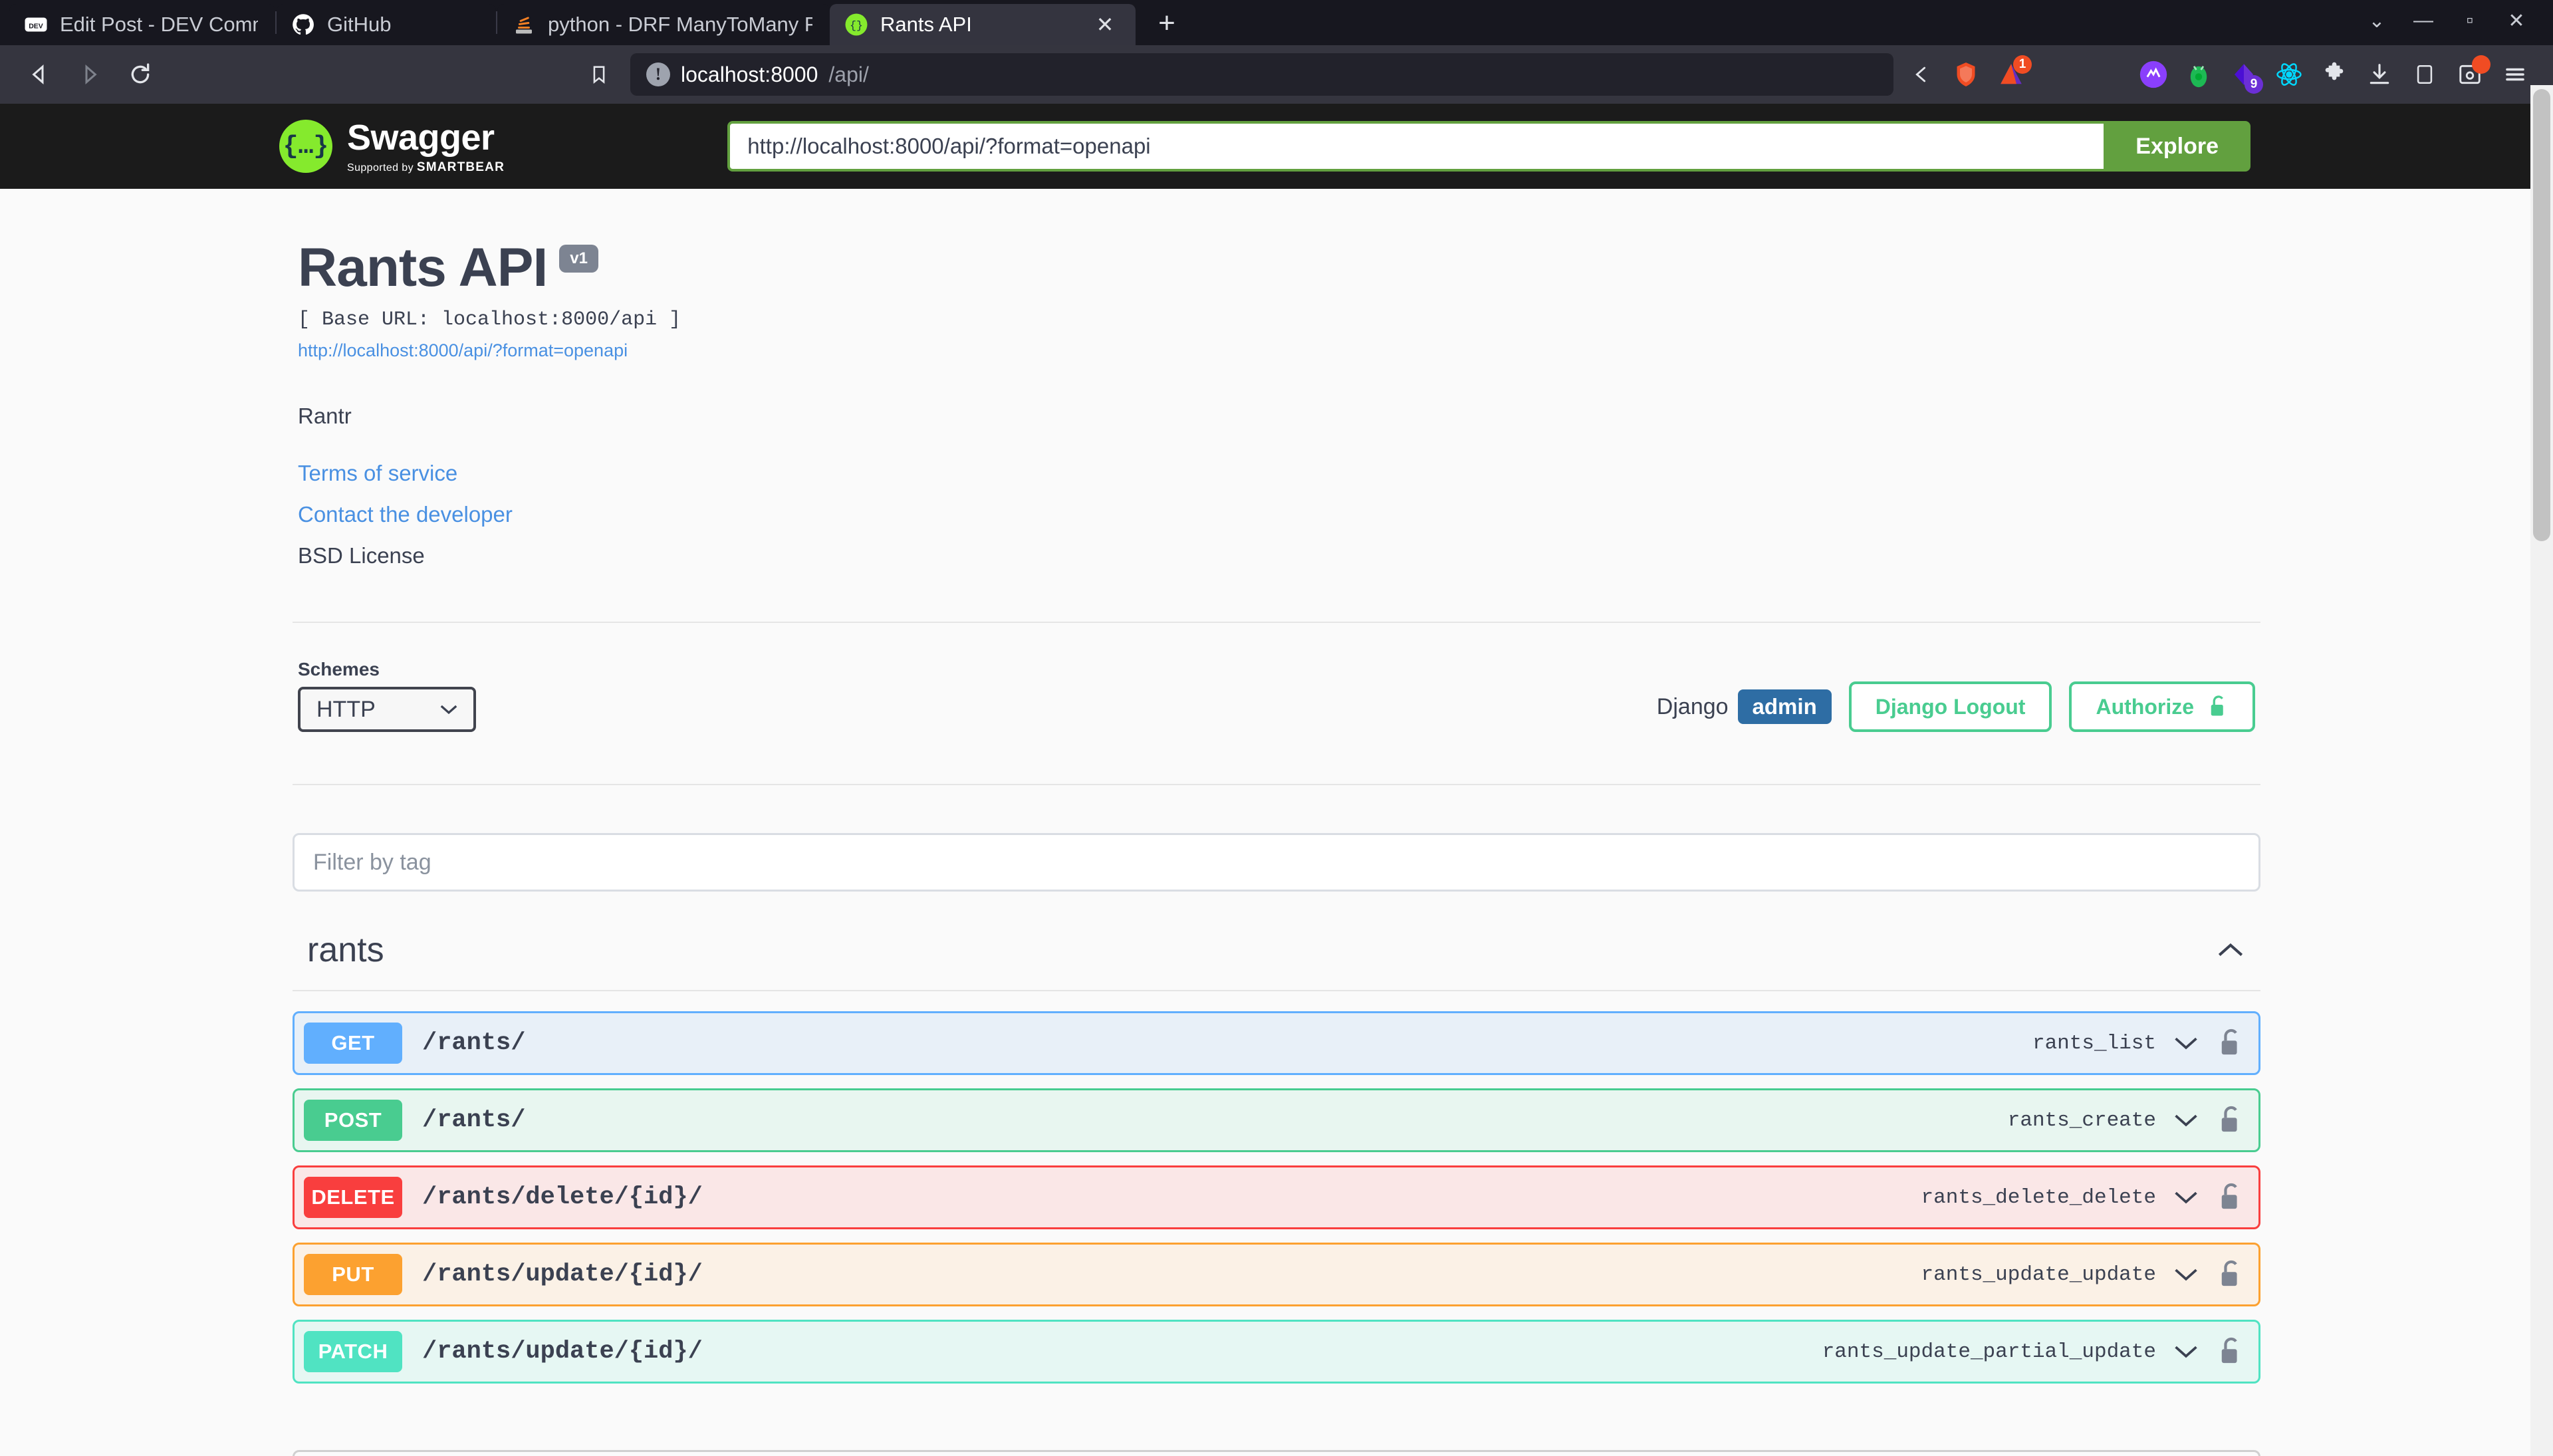  What do you see at coordinates (2289, 74) in the screenshot?
I see `react-devtools-icon` at bounding box center [2289, 74].